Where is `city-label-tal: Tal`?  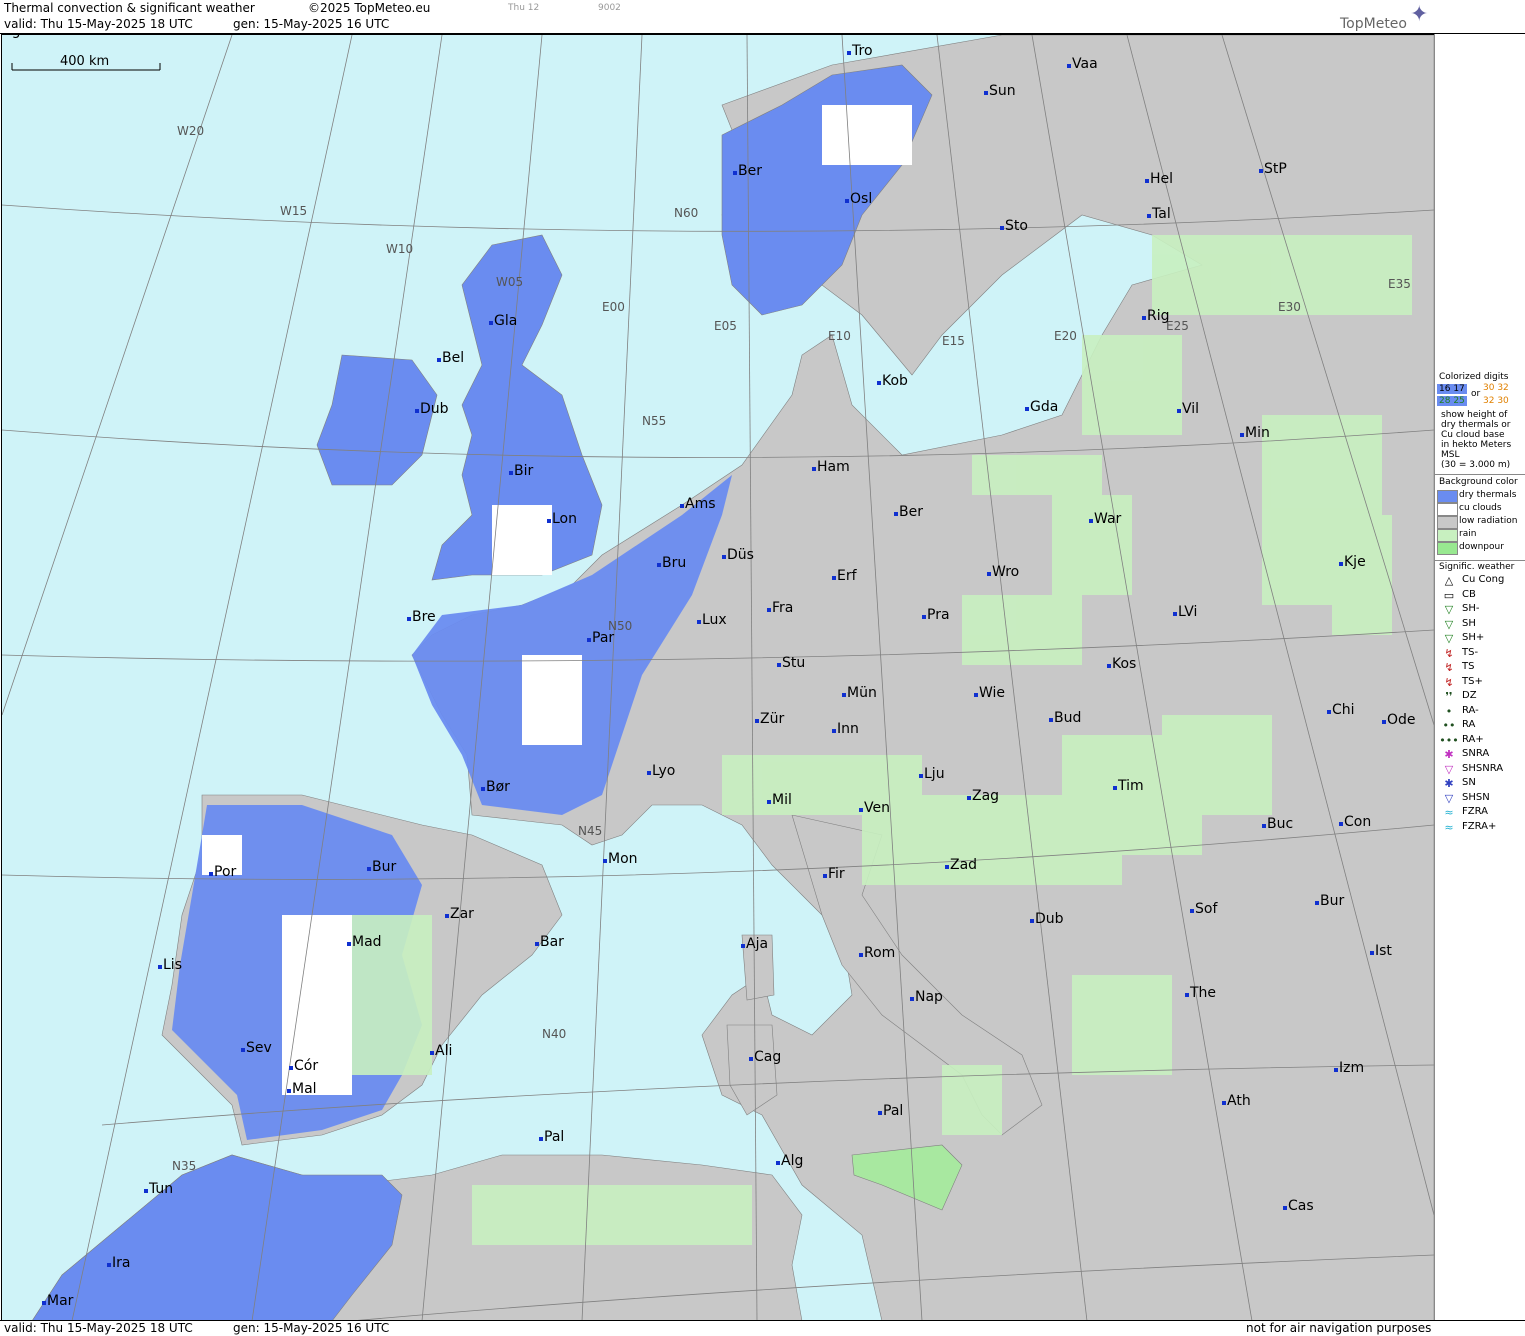 city-label-tal: Tal is located at coordinates (1161, 214).